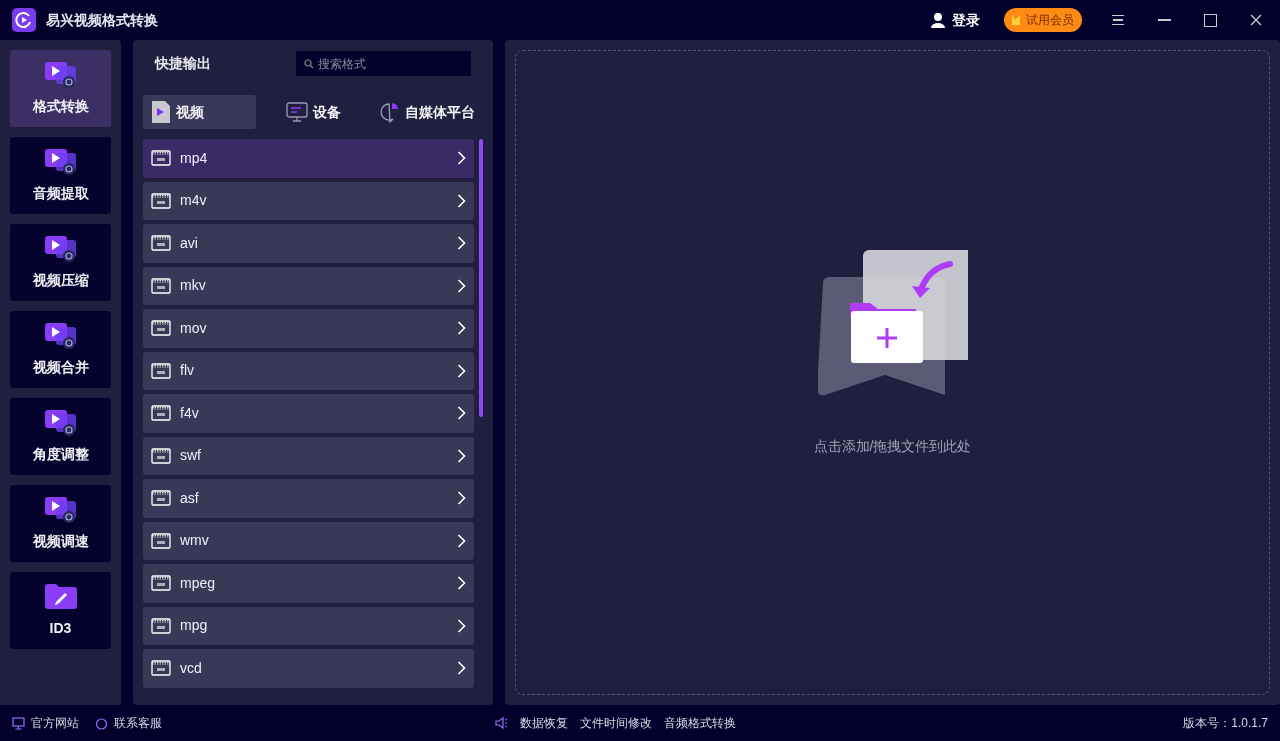 Image resolution: width=1280 pixels, height=741 pixels. What do you see at coordinates (183, 63) in the screenshot?
I see `panel-title: 快捷输出` at bounding box center [183, 63].